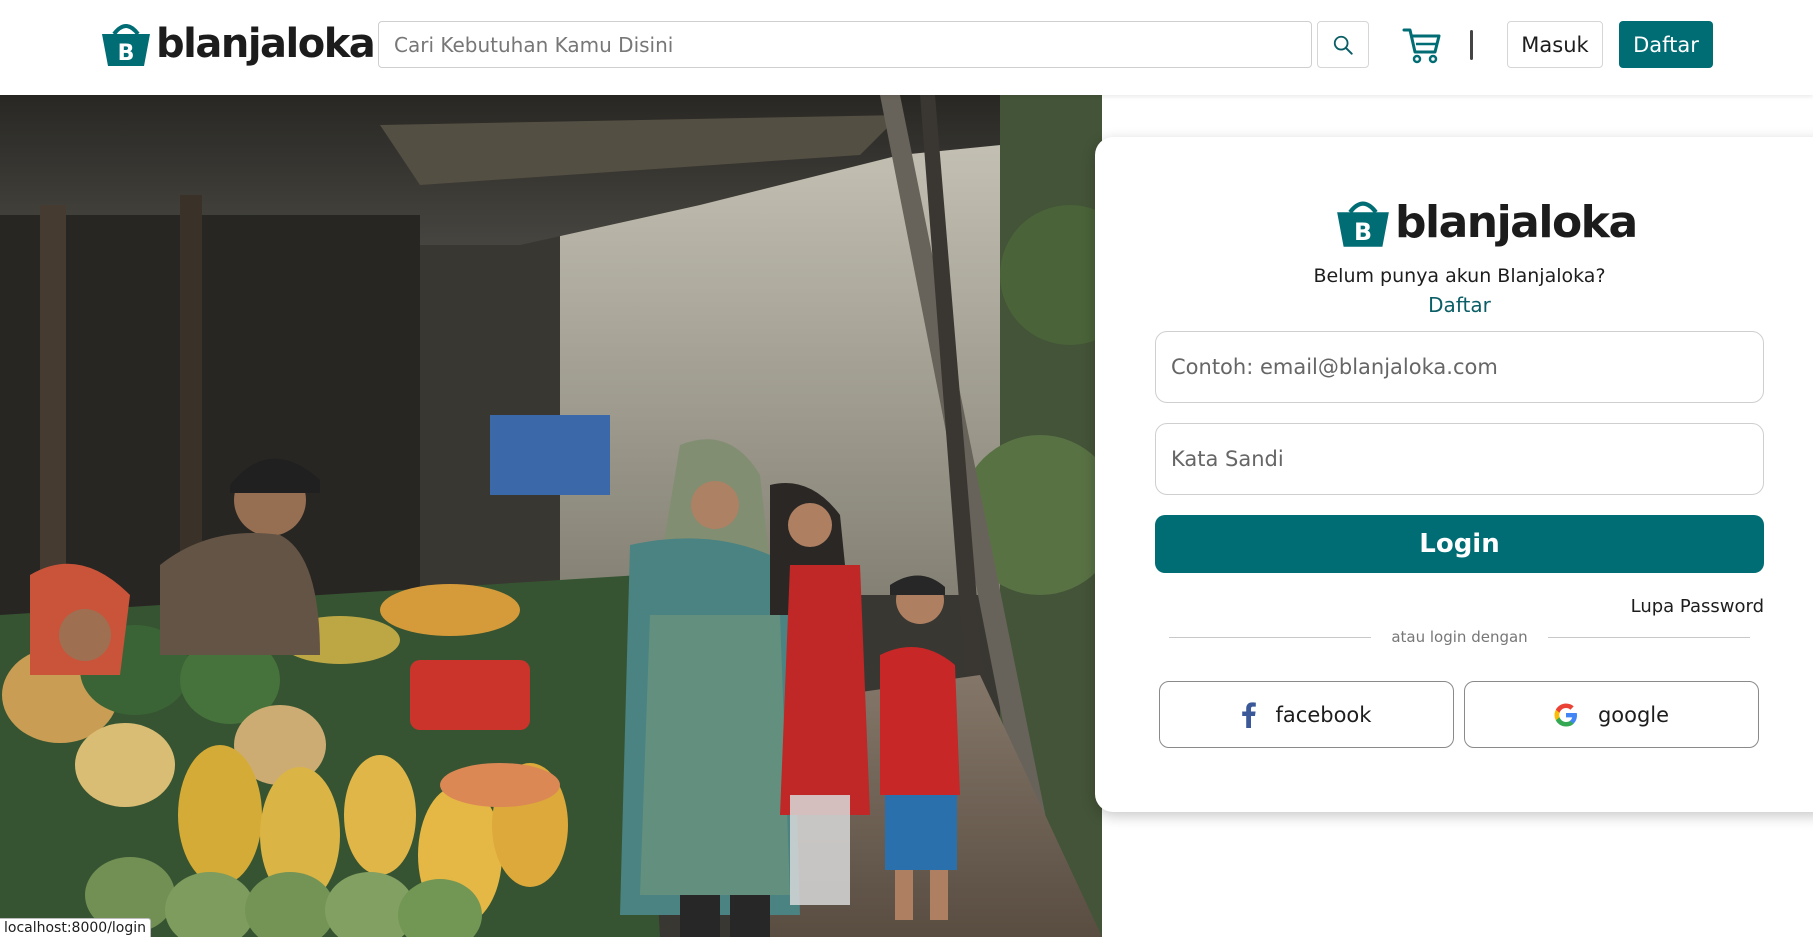 The height and width of the screenshot is (937, 1813). I want to click on header-divider, so click(1471, 45).